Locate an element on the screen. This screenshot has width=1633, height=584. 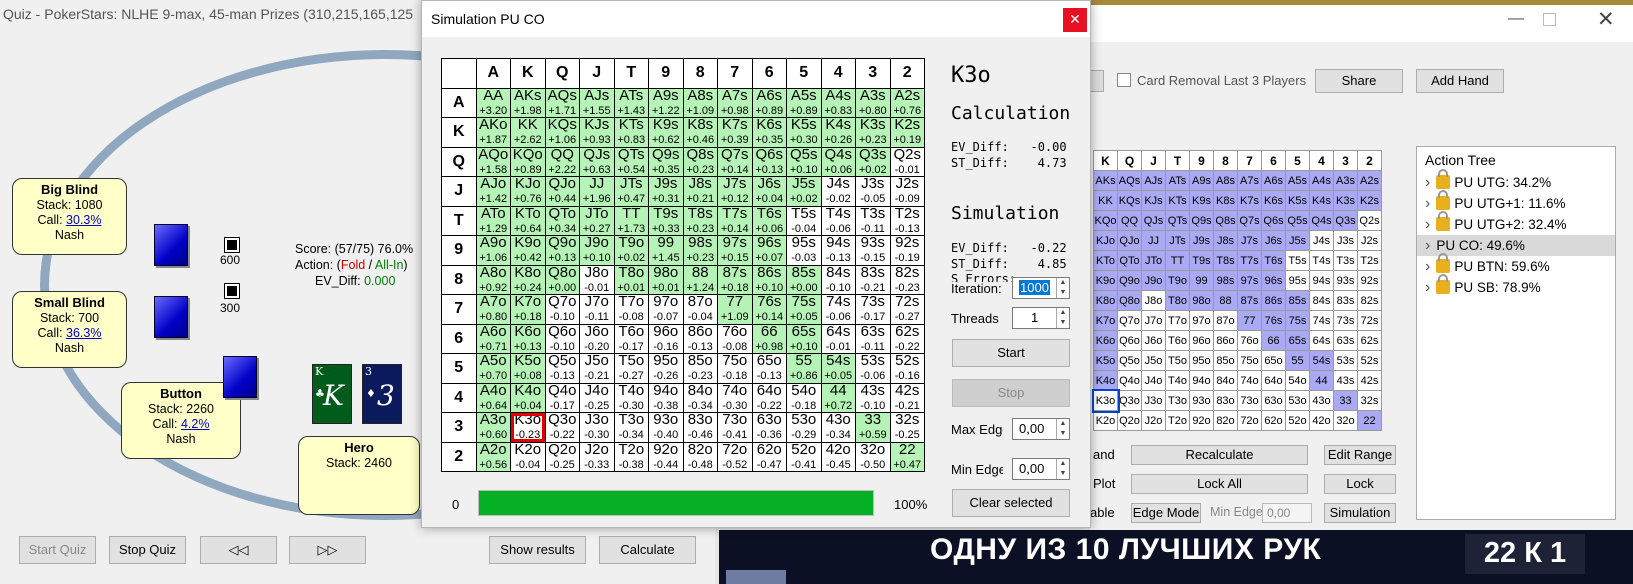
hand-cell: A6o +0.71 is located at coordinates (493, 338).